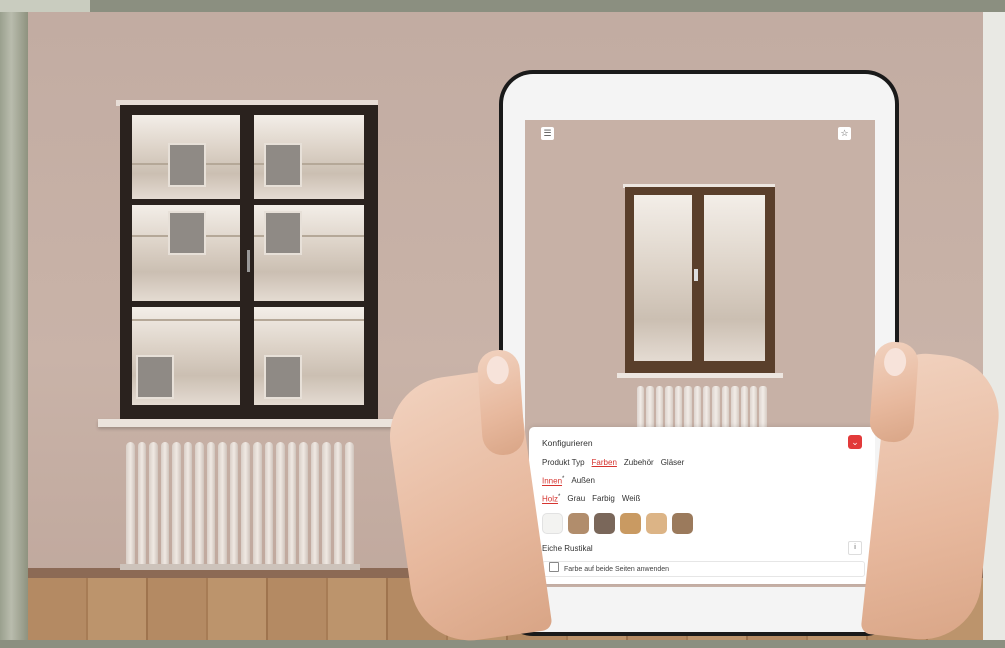 This screenshot has height=648, width=1005. Describe the element at coordinates (855, 442) in the screenshot. I see `chevron-down-icon: ⌄` at that location.